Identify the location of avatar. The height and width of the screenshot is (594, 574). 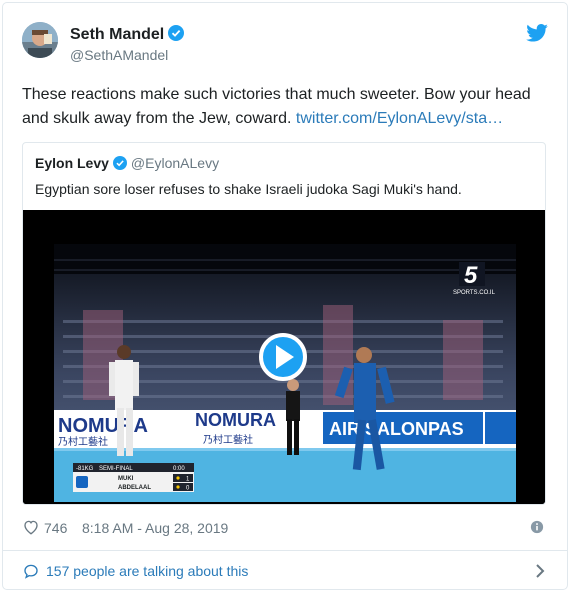
(40, 40).